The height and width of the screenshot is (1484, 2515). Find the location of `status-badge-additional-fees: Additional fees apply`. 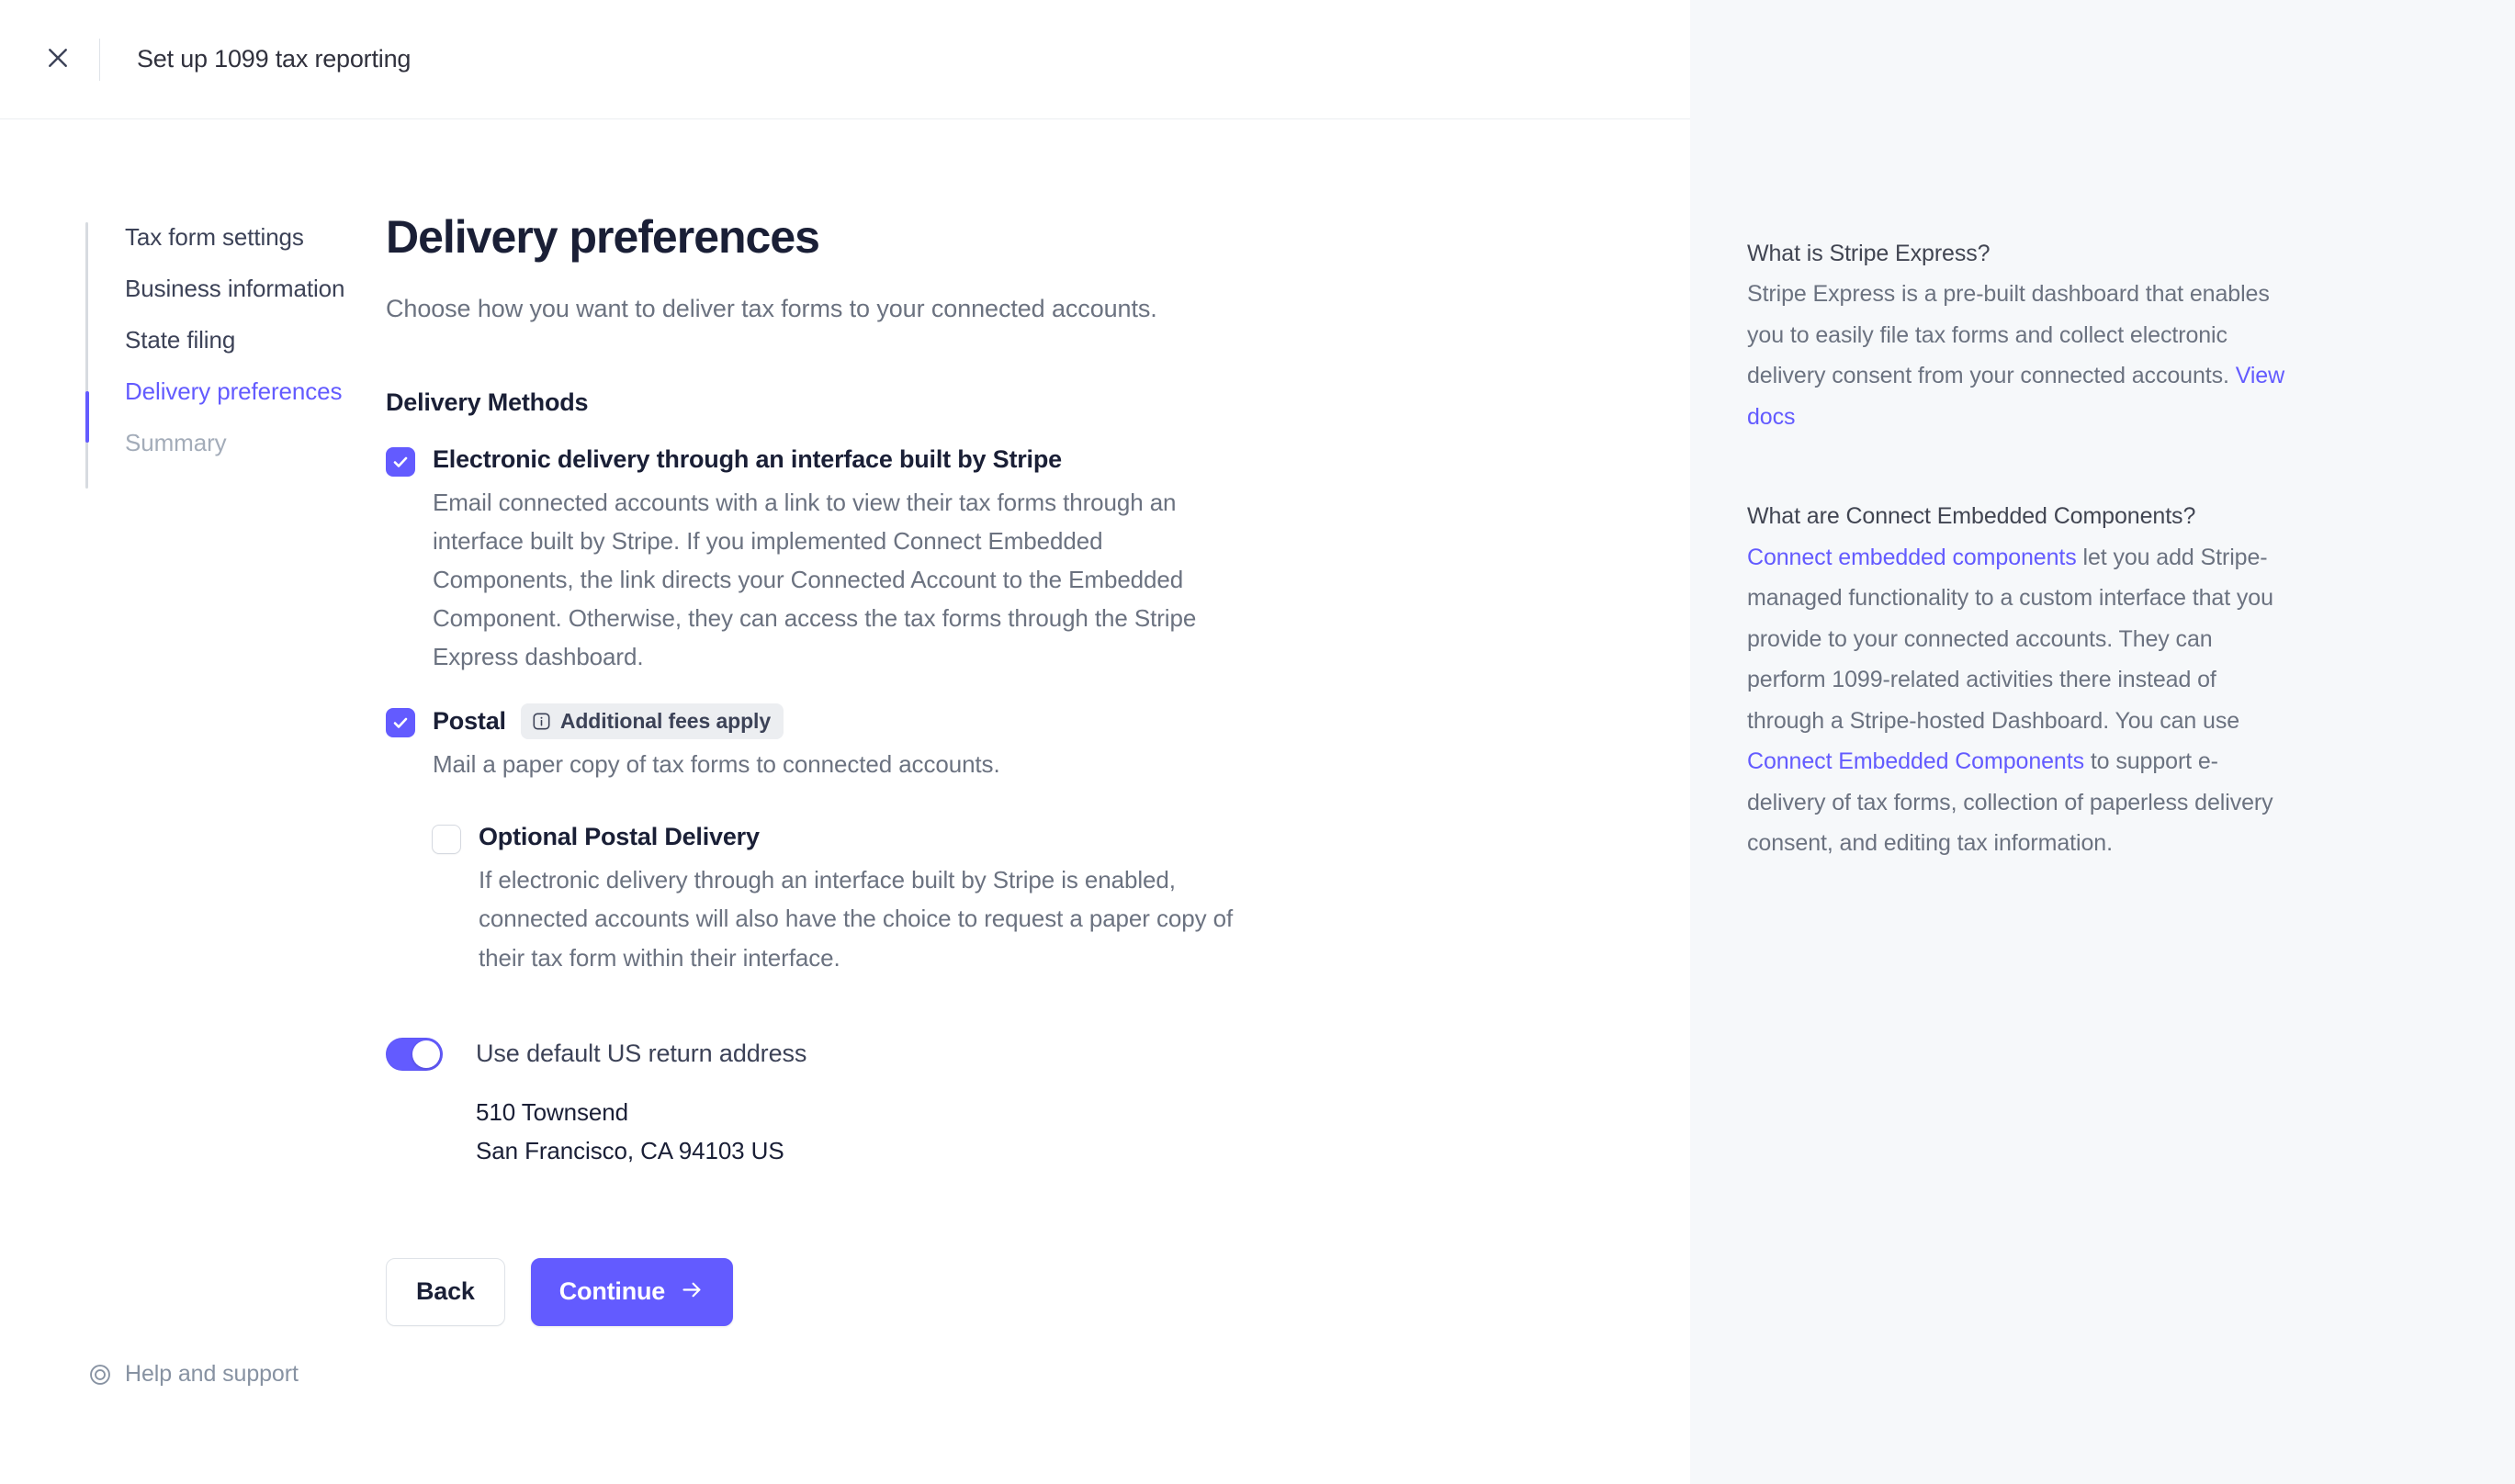

status-badge-additional-fees: Additional fees apply is located at coordinates (652, 722).